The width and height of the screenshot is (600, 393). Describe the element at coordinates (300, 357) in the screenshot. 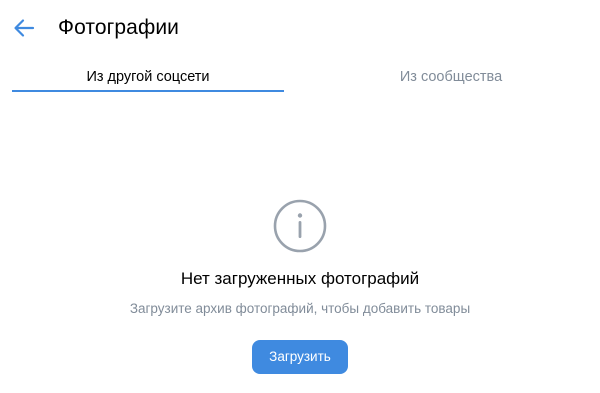

I see `upload-button: Загрузить` at that location.